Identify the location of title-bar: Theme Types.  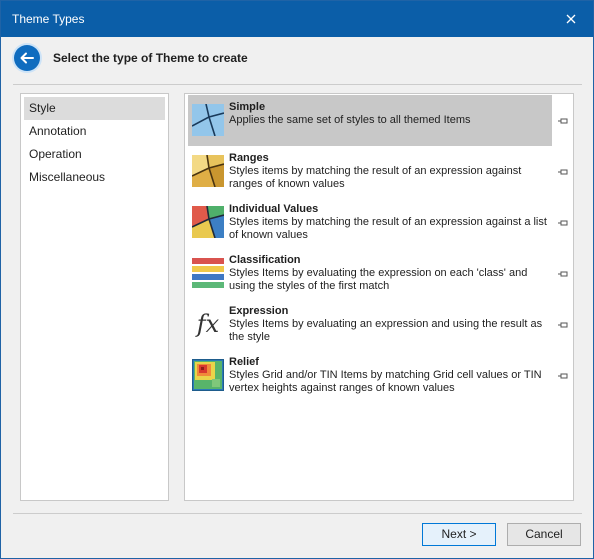
(297, 19).